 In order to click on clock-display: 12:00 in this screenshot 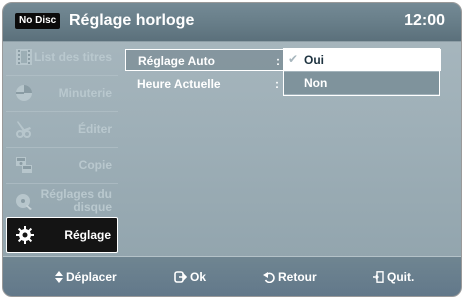, I will do `click(424, 20)`.